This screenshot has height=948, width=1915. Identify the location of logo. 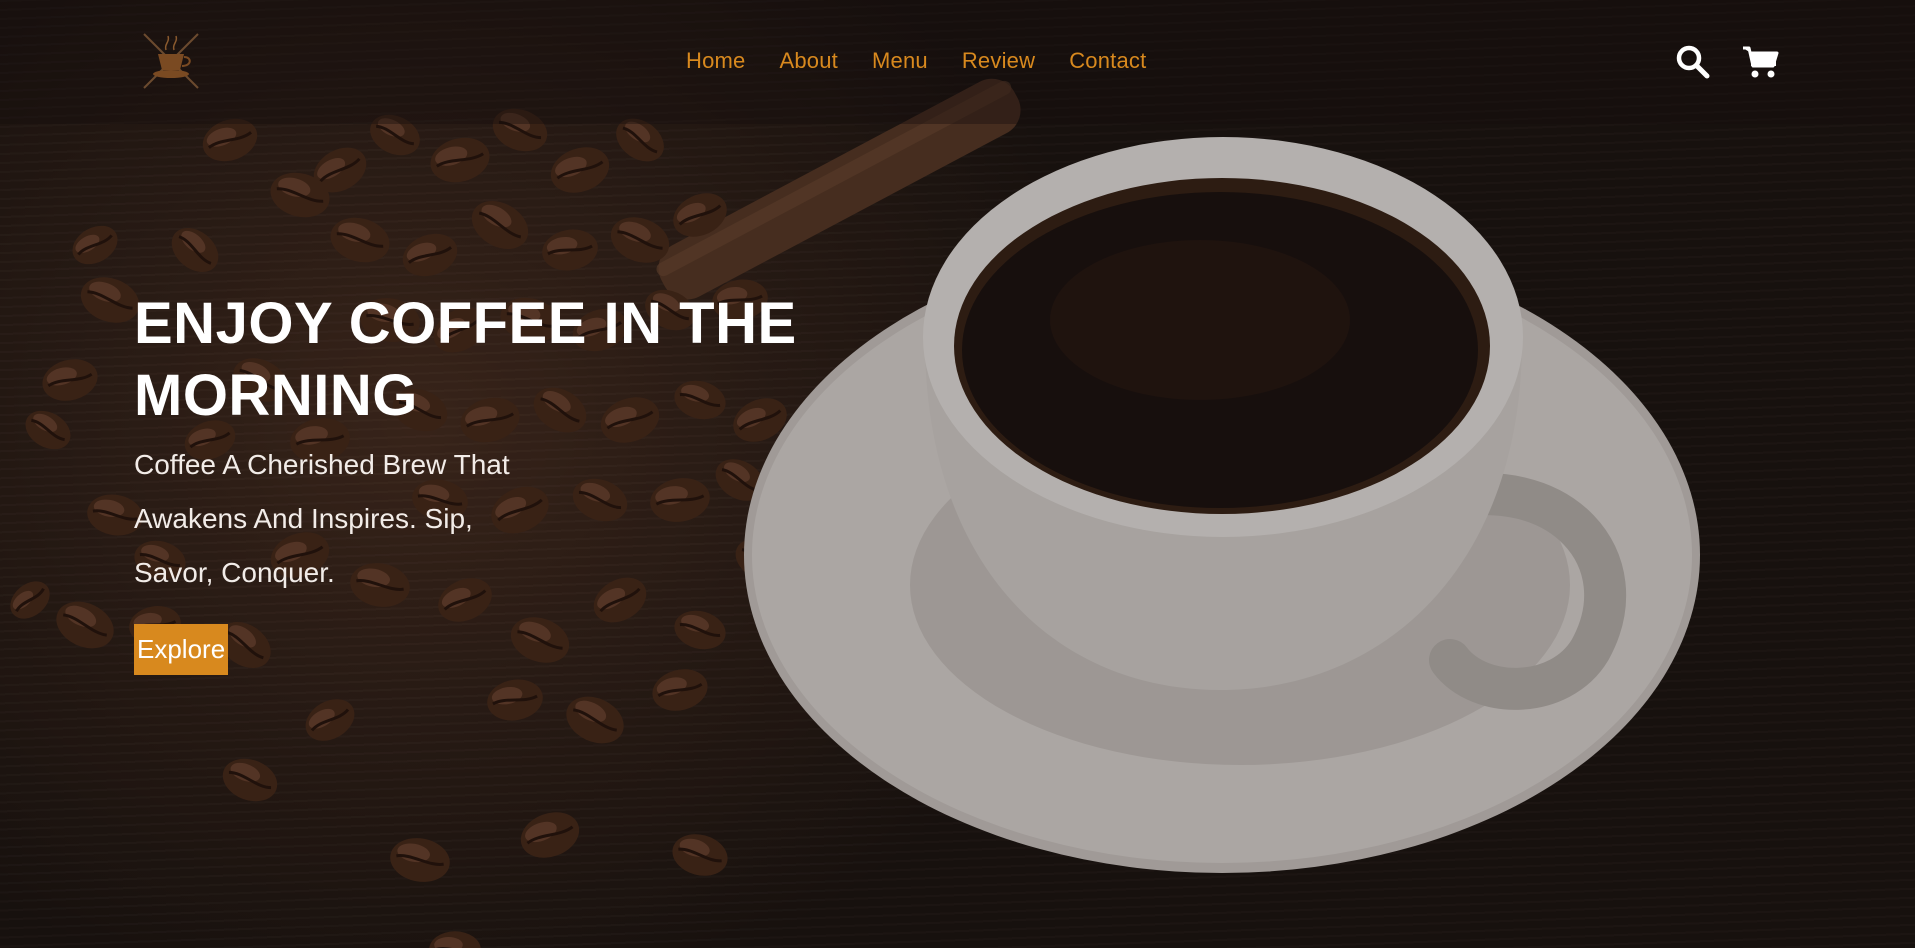
(171, 61).